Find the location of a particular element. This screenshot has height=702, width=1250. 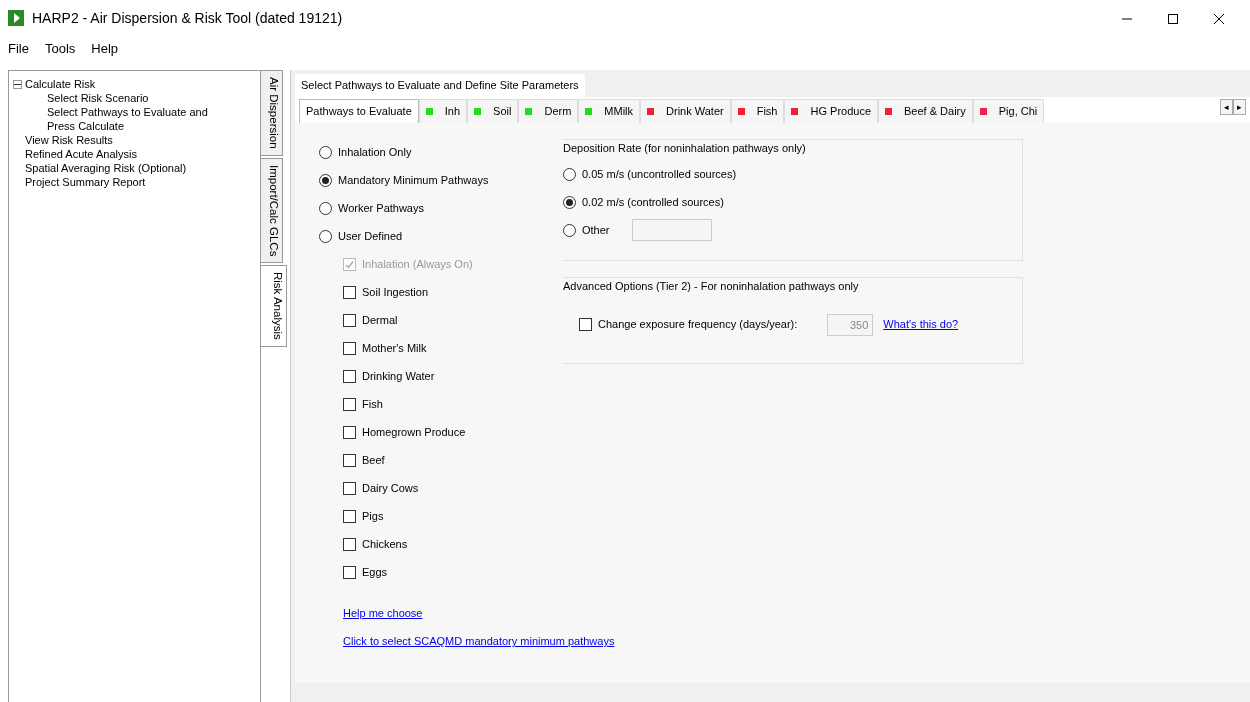

tab: Beef & Dairy is located at coordinates (925, 110).